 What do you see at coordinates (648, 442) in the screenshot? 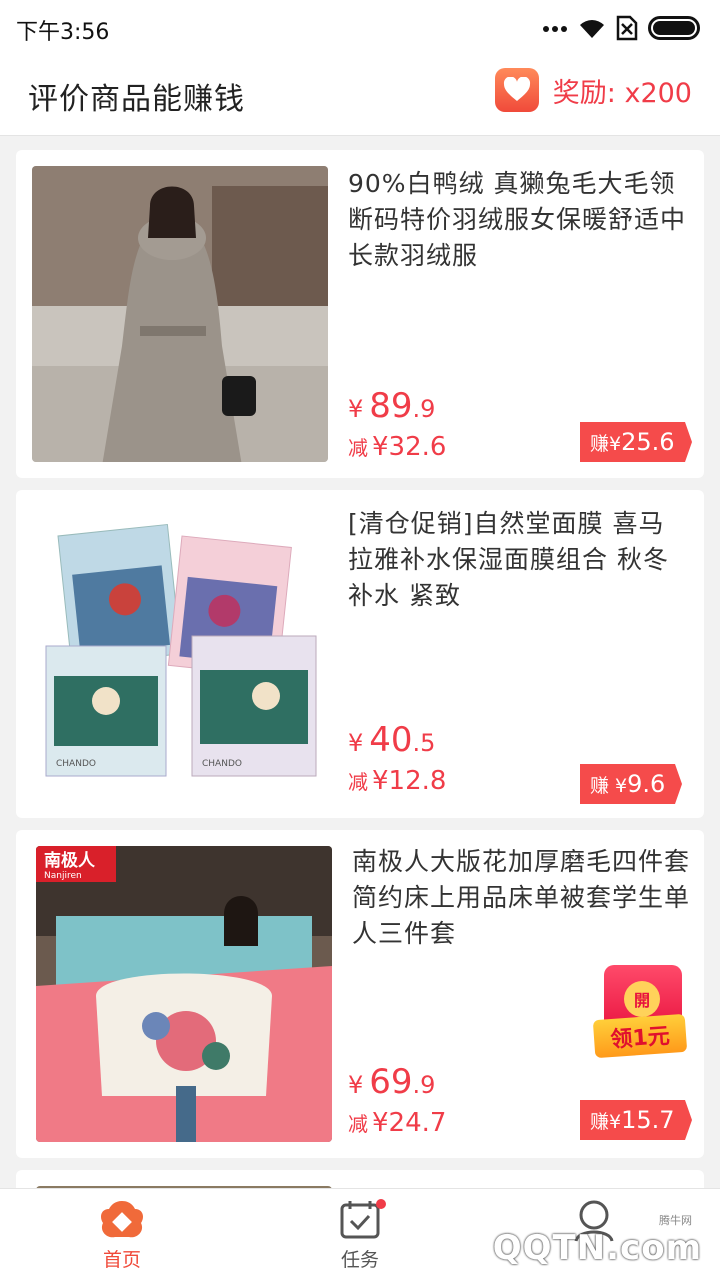
I see `earn-value: 25.6` at bounding box center [648, 442].